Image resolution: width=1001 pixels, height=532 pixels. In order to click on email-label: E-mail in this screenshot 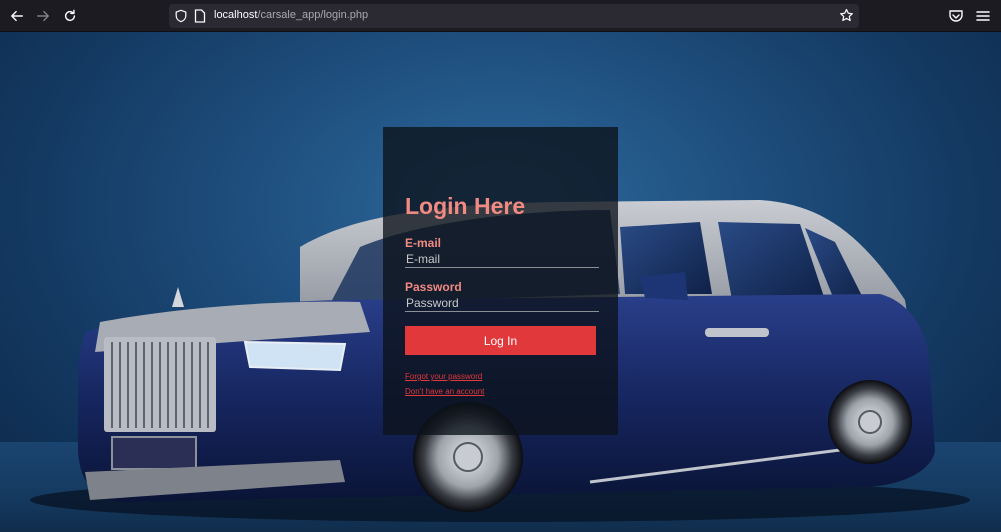, I will do `click(423, 243)`.